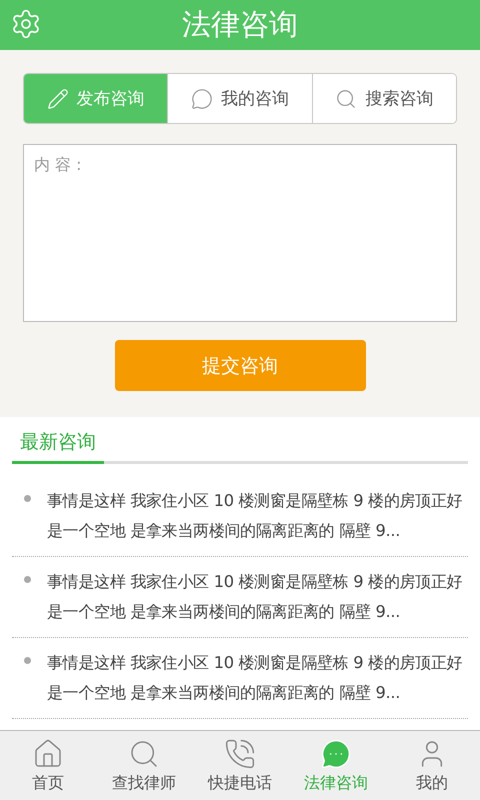 The image size is (480, 800). Describe the element at coordinates (57, 99) in the screenshot. I see `pencil-icon` at that location.